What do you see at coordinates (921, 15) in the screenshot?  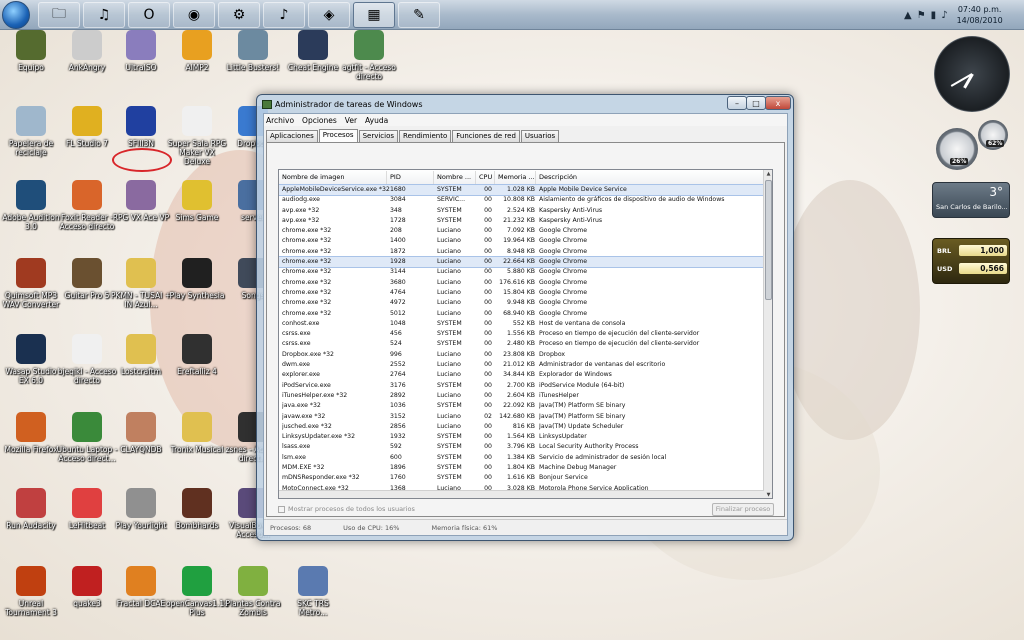 I see `flag-icon: ⚑` at bounding box center [921, 15].